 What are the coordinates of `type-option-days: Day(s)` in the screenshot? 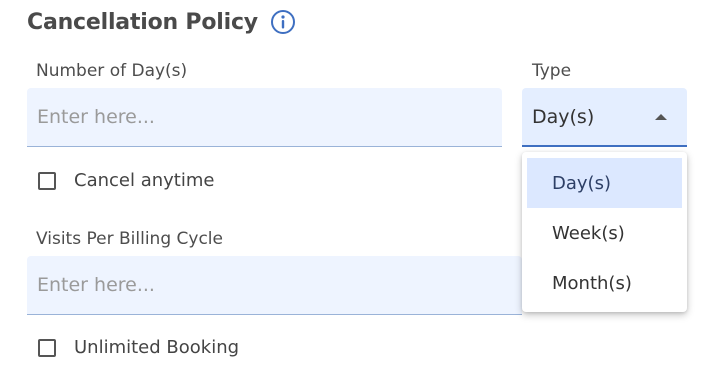 It's located at (604, 183).